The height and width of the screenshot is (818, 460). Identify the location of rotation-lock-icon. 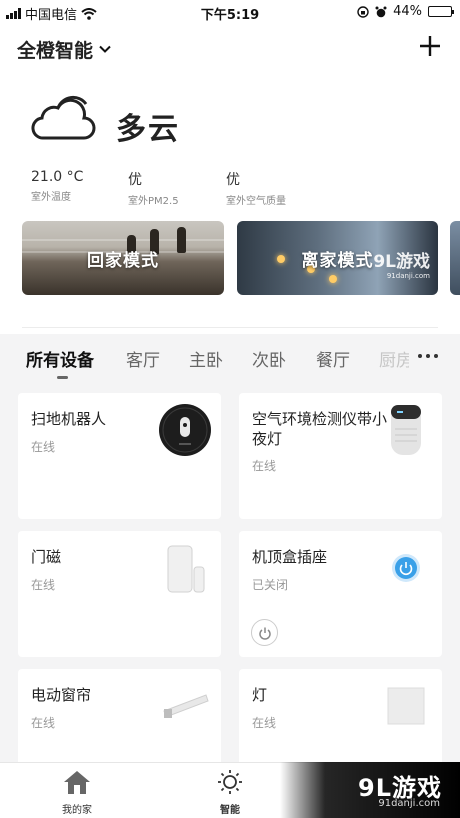
(363, 11).